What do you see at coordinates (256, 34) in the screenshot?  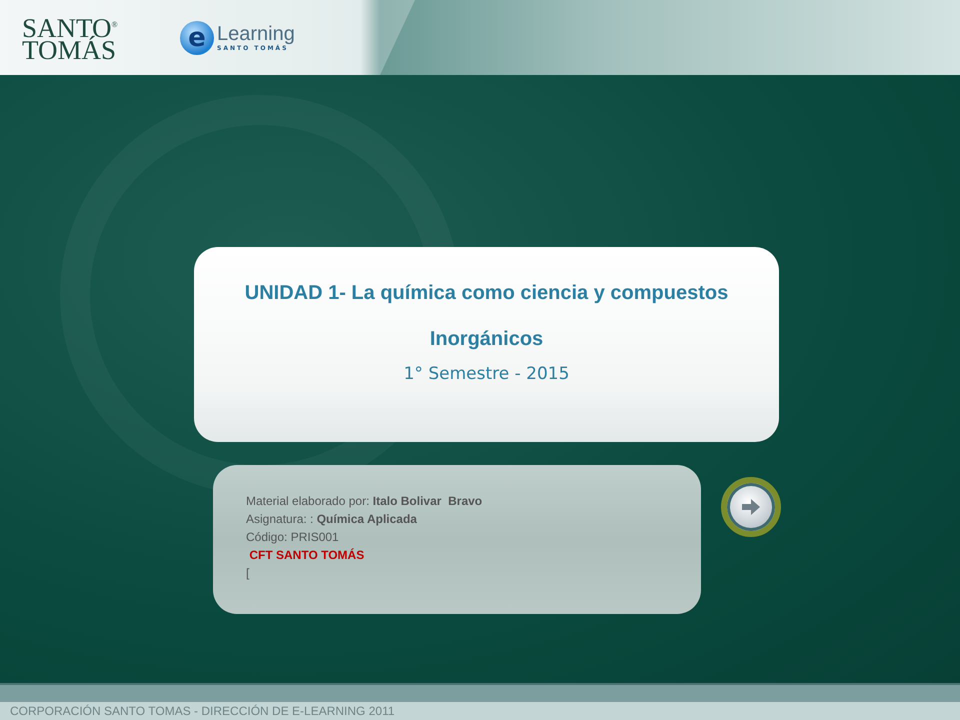 I see `logo-text: Learning` at bounding box center [256, 34].